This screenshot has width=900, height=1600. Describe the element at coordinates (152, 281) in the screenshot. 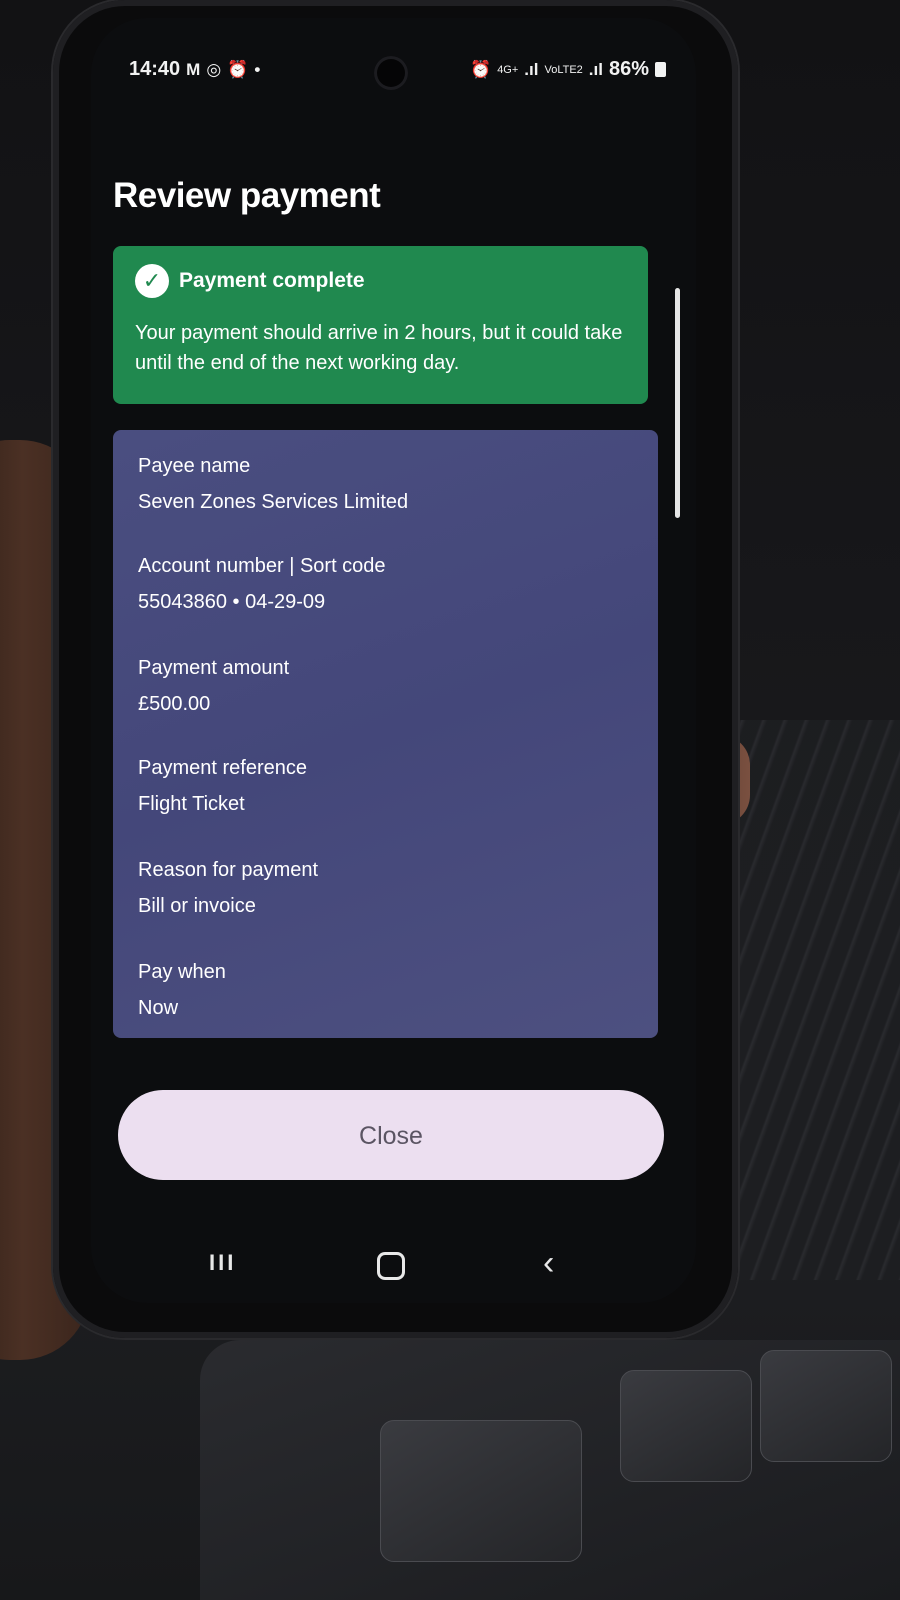

I see `check-circle-icon: ✓` at that location.